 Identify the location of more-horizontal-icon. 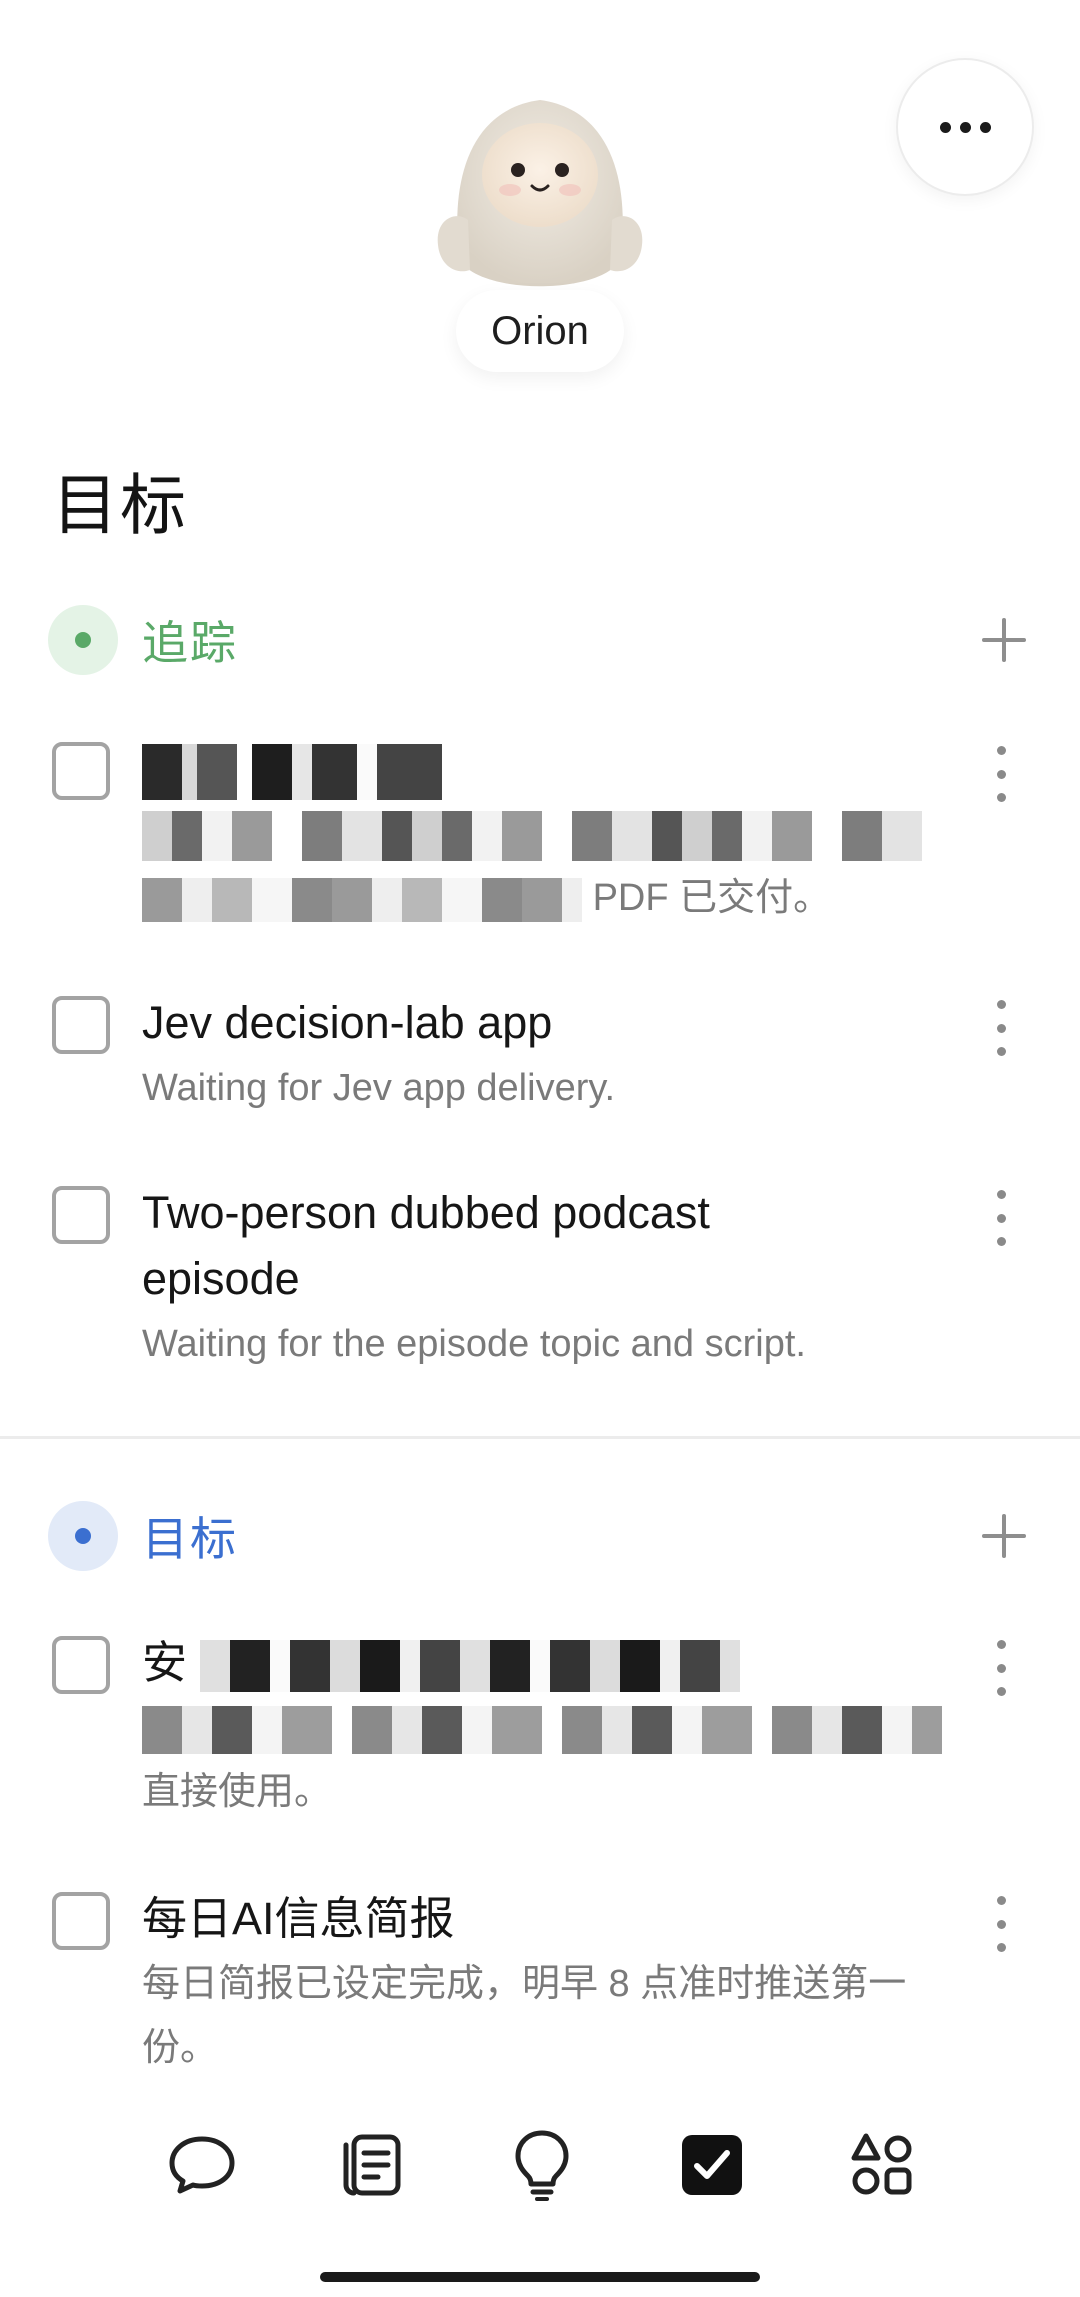
(945, 127).